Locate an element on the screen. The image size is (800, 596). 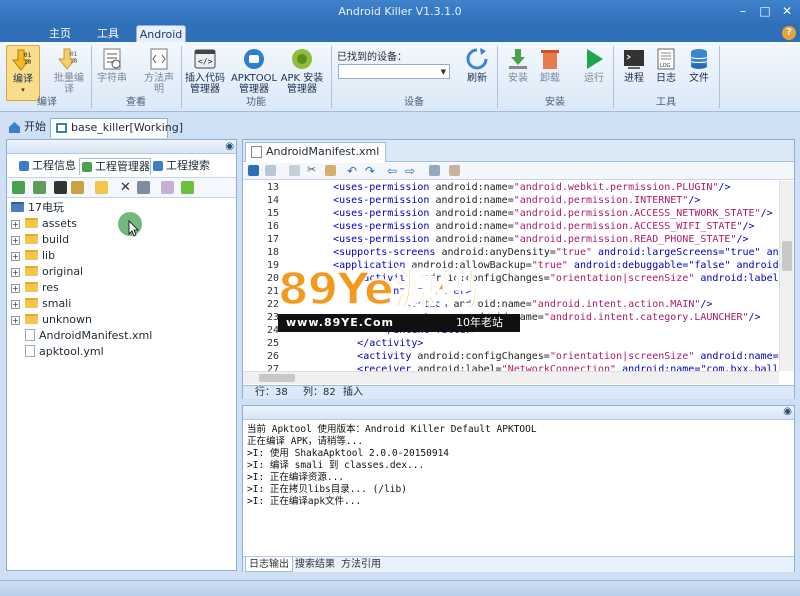
tree-file: apktool.yml is located at coordinates (61, 352).